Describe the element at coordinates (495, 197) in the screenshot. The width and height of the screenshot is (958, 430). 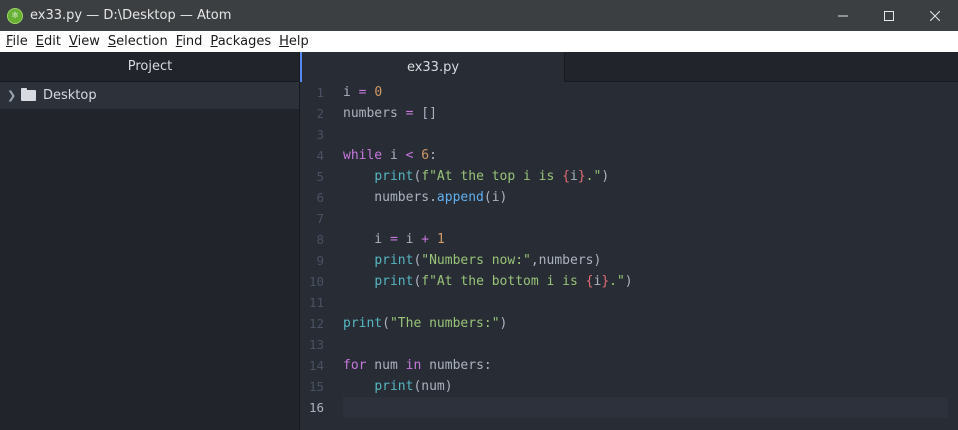
I see `code-token: (i)` at that location.